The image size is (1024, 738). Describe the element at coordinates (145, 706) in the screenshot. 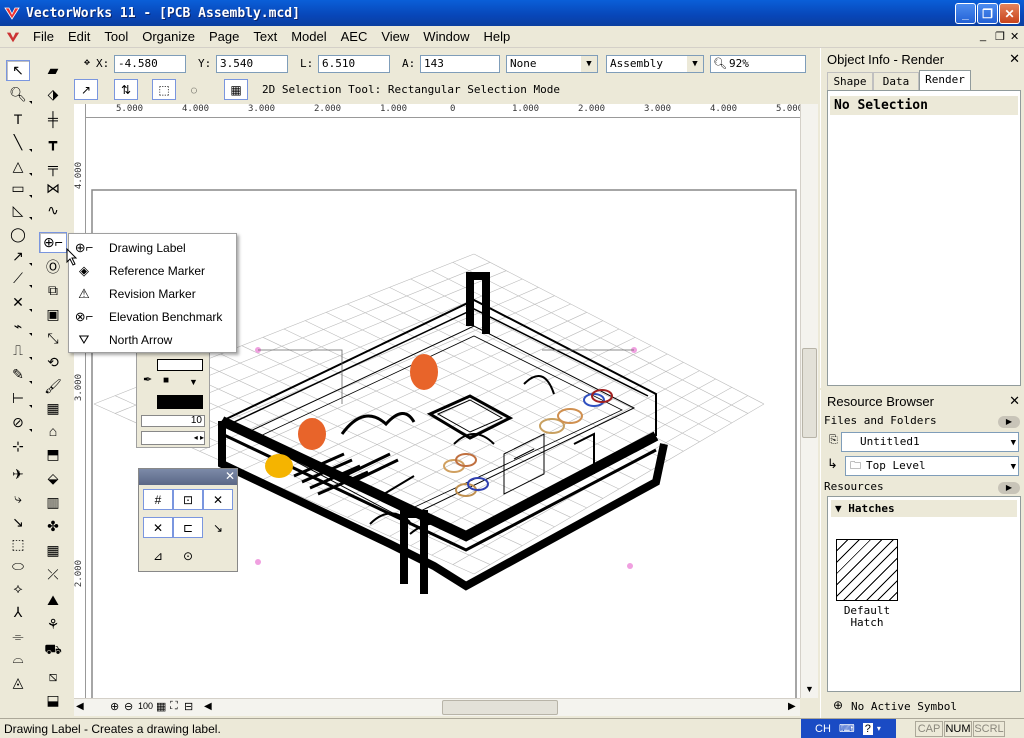

I see `zoom-100-icon: 100` at that location.